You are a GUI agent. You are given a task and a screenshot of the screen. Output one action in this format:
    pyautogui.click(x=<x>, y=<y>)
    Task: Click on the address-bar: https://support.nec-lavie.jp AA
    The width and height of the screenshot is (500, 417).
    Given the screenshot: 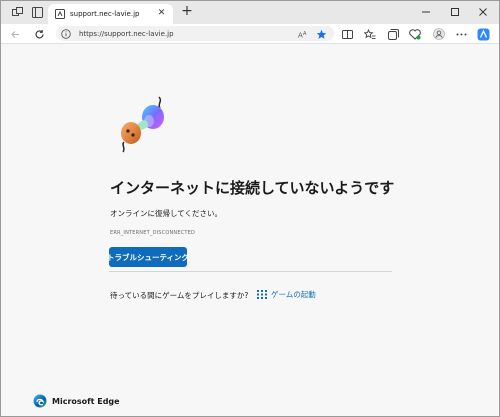 What is the action you would take?
    pyautogui.click(x=195, y=33)
    